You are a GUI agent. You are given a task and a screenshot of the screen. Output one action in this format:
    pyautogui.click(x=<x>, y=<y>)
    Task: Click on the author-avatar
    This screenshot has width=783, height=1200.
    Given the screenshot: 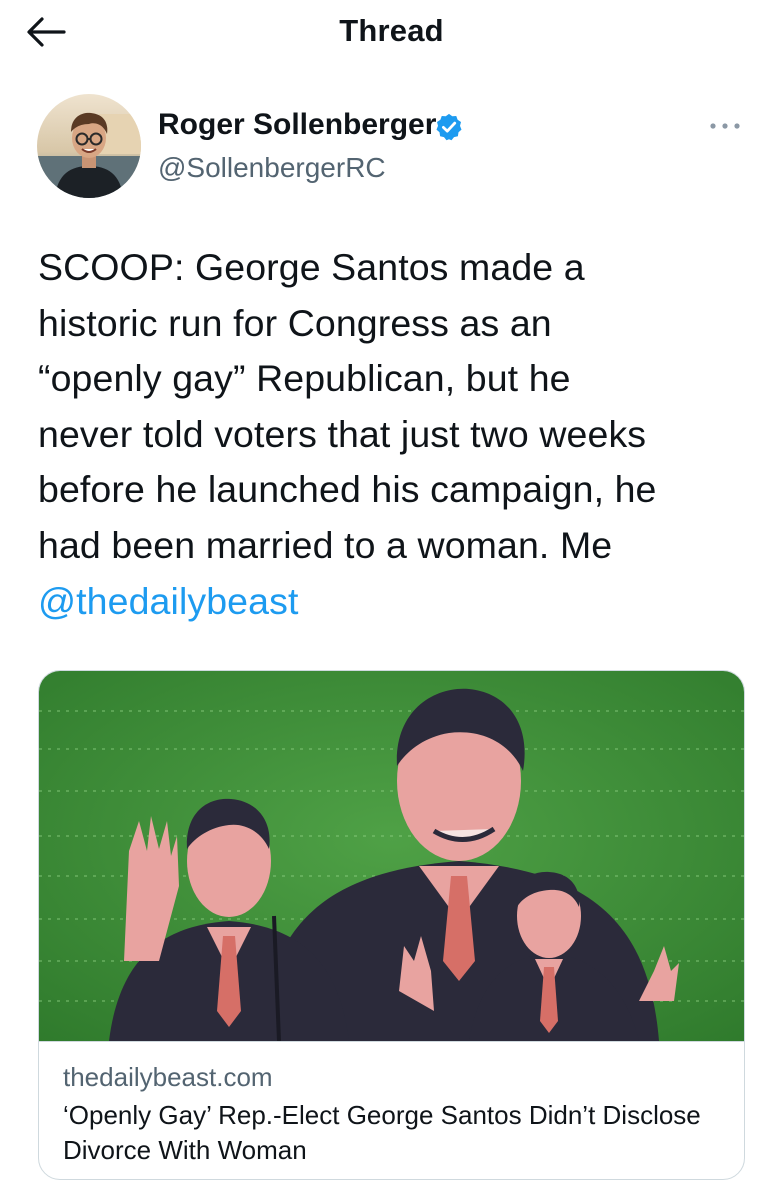 What is the action you would take?
    pyautogui.click(x=89, y=146)
    